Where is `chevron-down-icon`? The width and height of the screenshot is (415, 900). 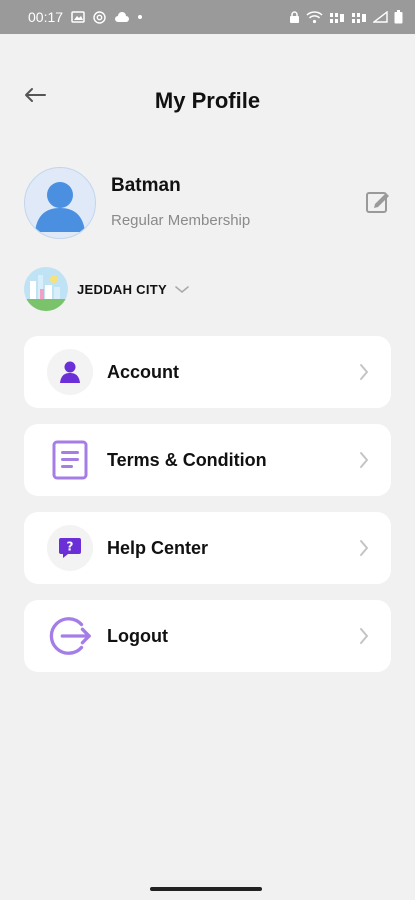 chevron-down-icon is located at coordinates (182, 290).